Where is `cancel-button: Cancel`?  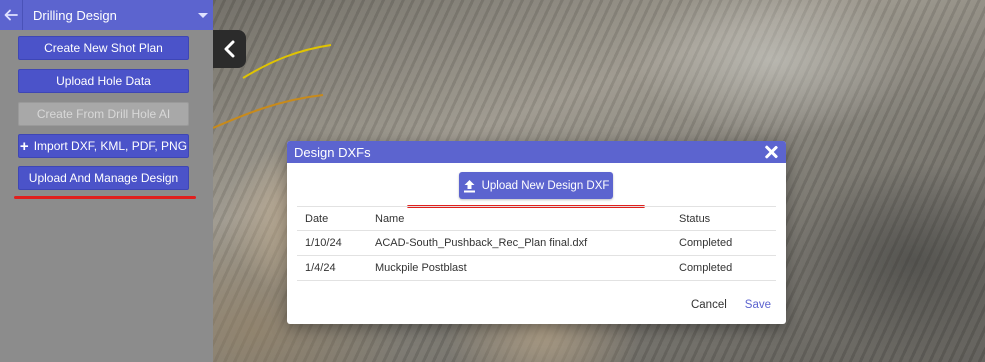 cancel-button: Cancel is located at coordinates (709, 305).